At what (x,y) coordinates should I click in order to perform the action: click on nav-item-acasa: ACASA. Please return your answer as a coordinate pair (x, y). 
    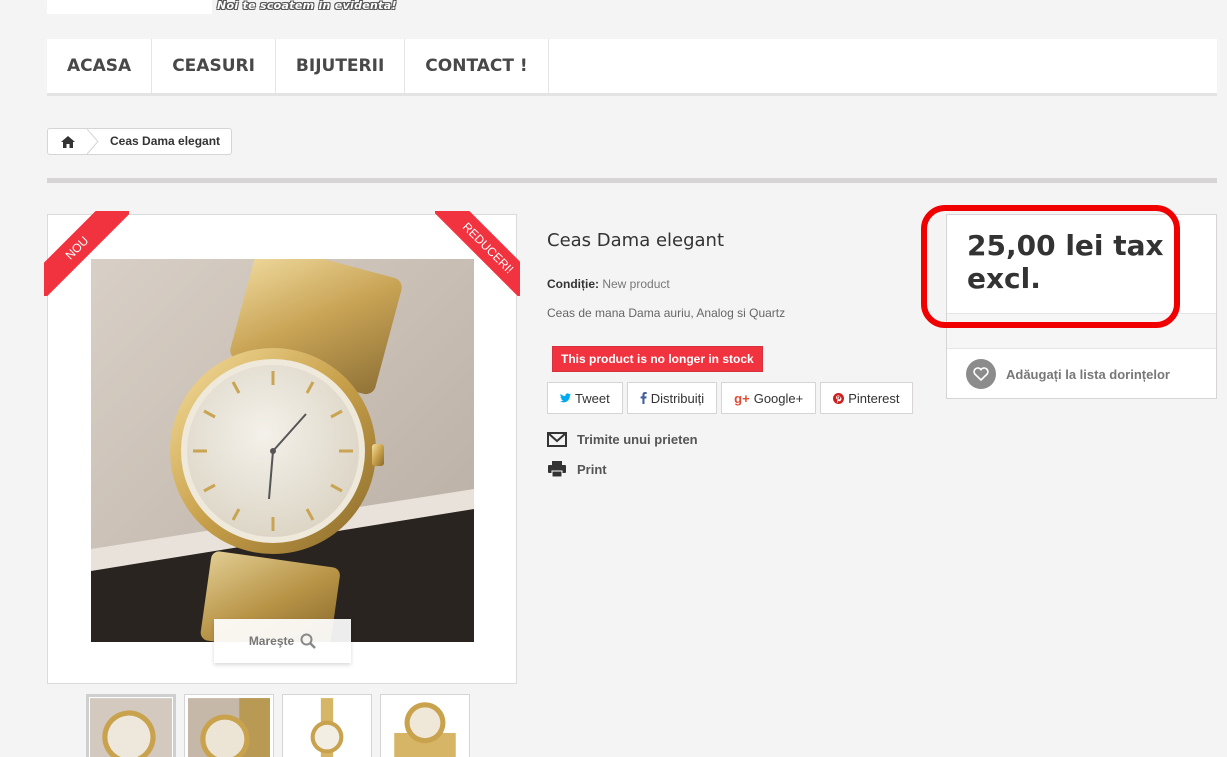
    Looking at the image, I should click on (100, 66).